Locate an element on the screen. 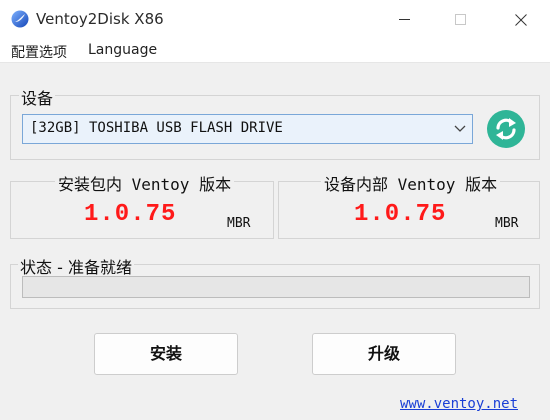 The height and width of the screenshot is (420, 550). update-button: 升级 is located at coordinates (384, 354).